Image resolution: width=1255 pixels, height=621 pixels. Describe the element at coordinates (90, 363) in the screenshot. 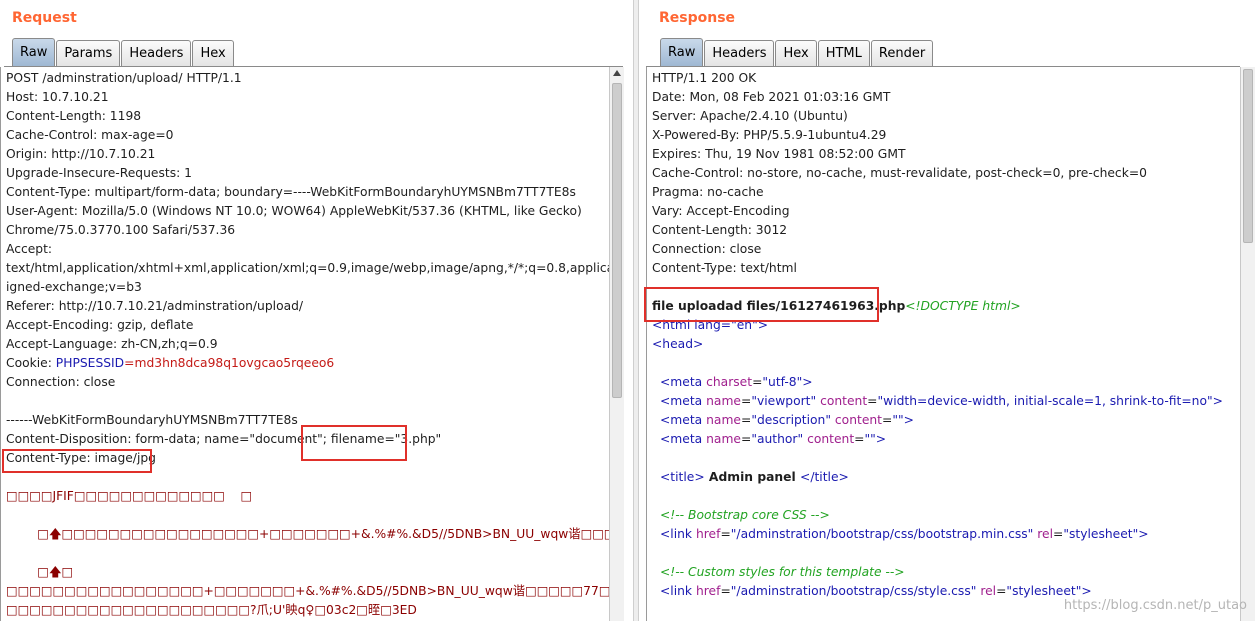

I see `cookie-name: PHPSESSID` at that location.